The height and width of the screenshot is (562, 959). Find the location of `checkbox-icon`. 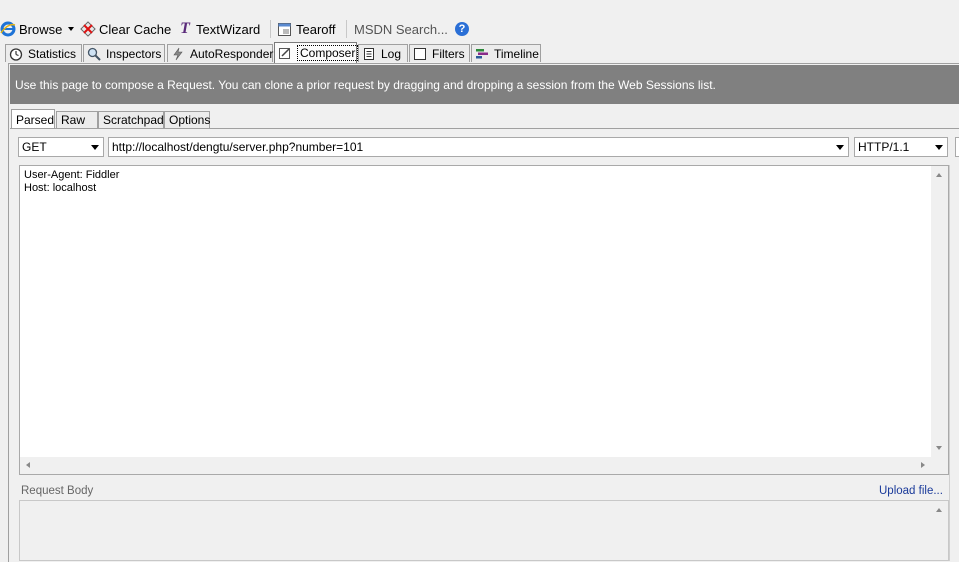

checkbox-icon is located at coordinates (420, 54).